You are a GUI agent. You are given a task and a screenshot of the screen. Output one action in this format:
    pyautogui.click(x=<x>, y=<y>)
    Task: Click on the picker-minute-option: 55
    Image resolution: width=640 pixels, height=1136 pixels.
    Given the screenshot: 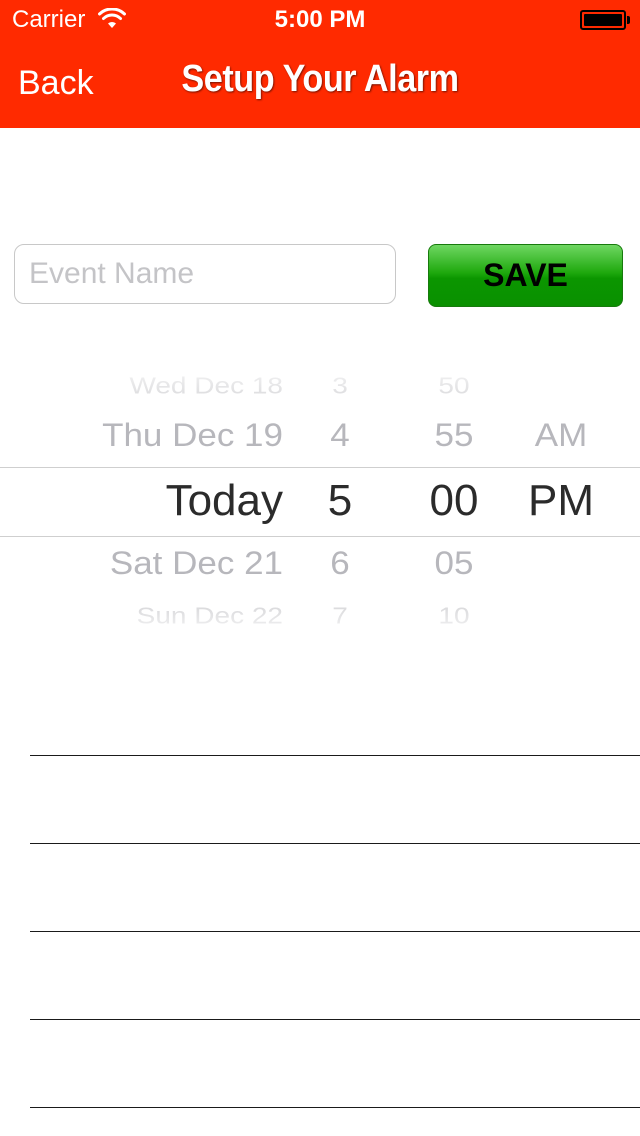 What is the action you would take?
    pyautogui.click(x=454, y=435)
    